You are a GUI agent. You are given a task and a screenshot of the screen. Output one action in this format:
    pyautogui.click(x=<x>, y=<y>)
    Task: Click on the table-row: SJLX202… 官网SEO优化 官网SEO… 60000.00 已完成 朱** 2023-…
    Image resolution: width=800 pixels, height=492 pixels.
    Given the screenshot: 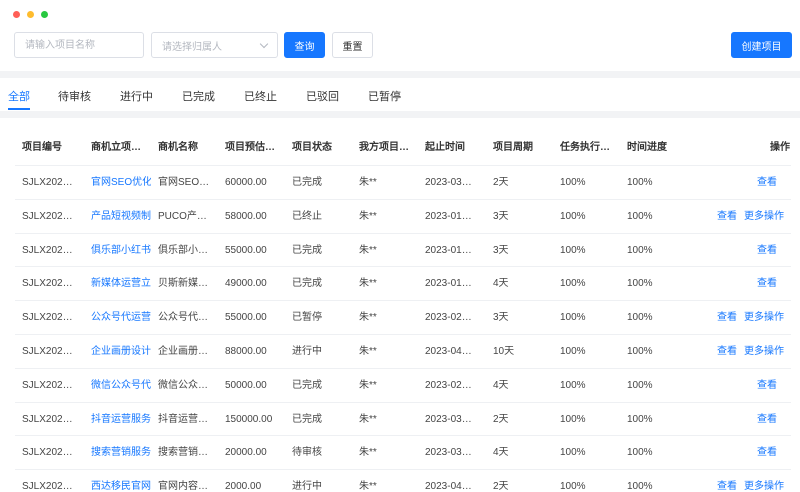 What is the action you would take?
    pyautogui.click(x=403, y=182)
    